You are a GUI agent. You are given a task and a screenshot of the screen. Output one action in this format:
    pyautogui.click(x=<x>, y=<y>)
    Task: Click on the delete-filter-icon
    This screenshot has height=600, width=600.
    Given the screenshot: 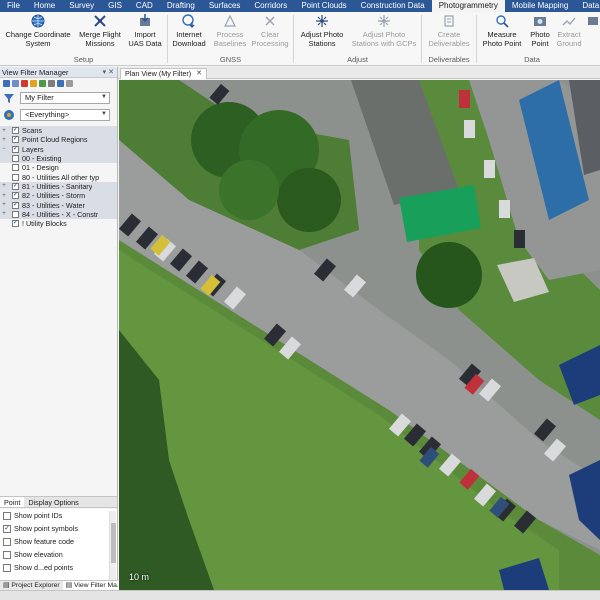 What is the action you would take?
    pyautogui.click(x=24, y=83)
    